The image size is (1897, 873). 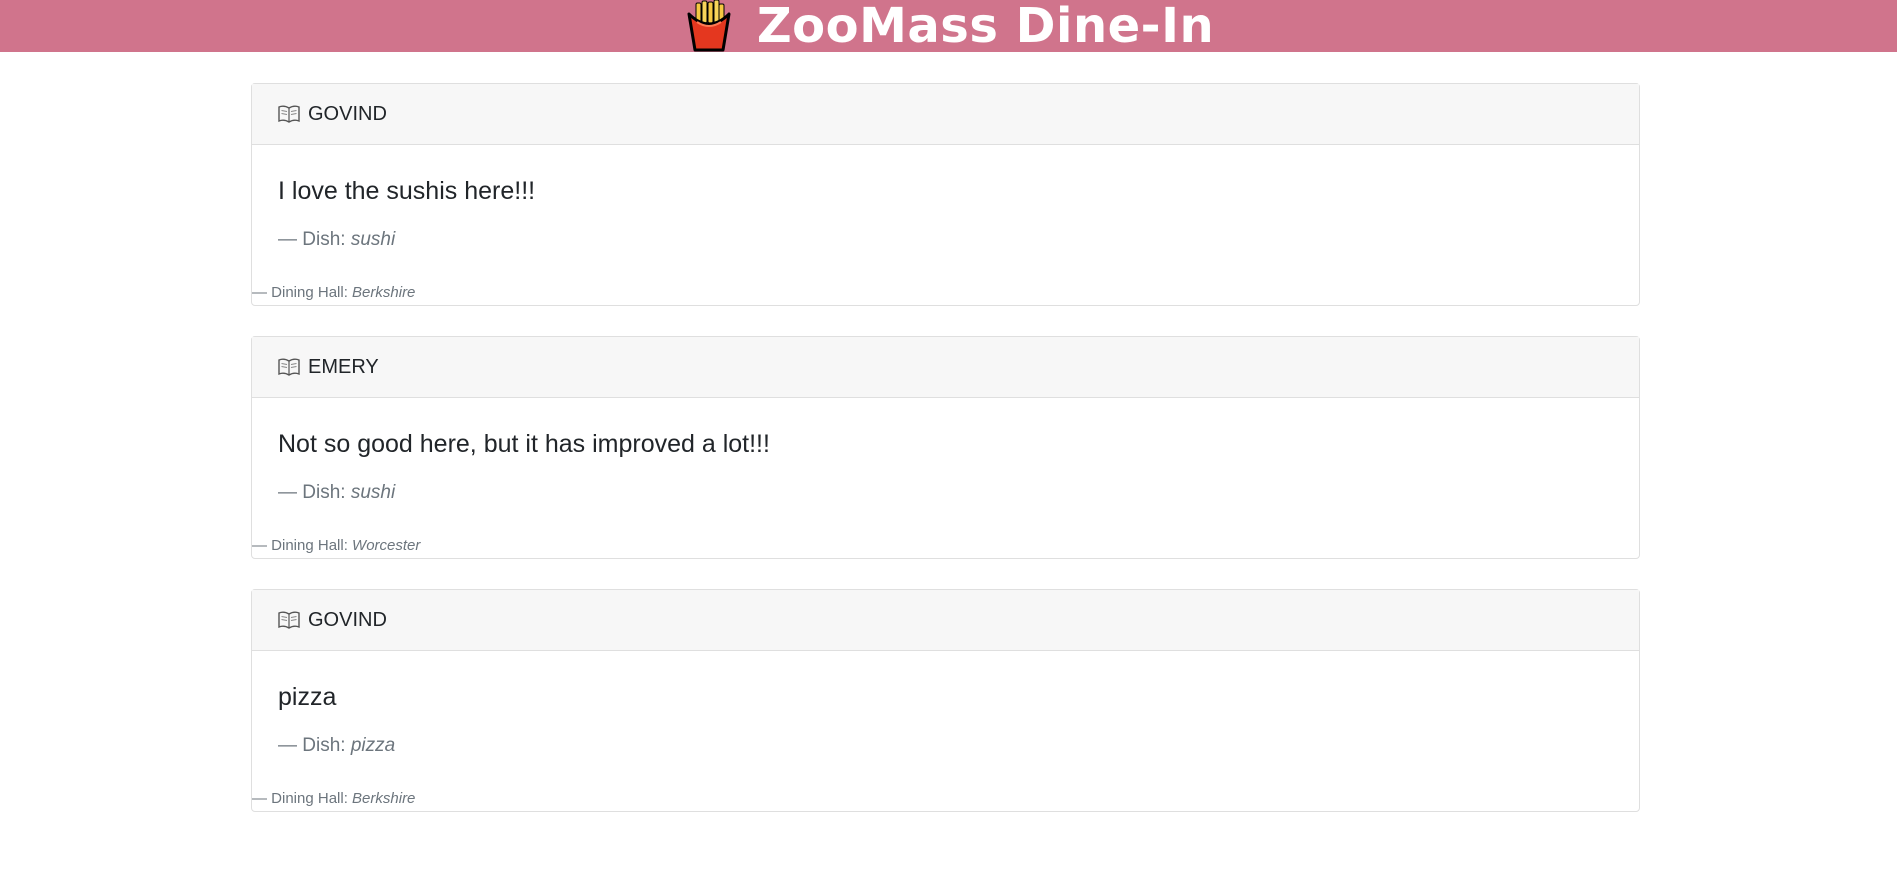 I want to click on app-header: ZooMass Dine-In, so click(x=948, y=26).